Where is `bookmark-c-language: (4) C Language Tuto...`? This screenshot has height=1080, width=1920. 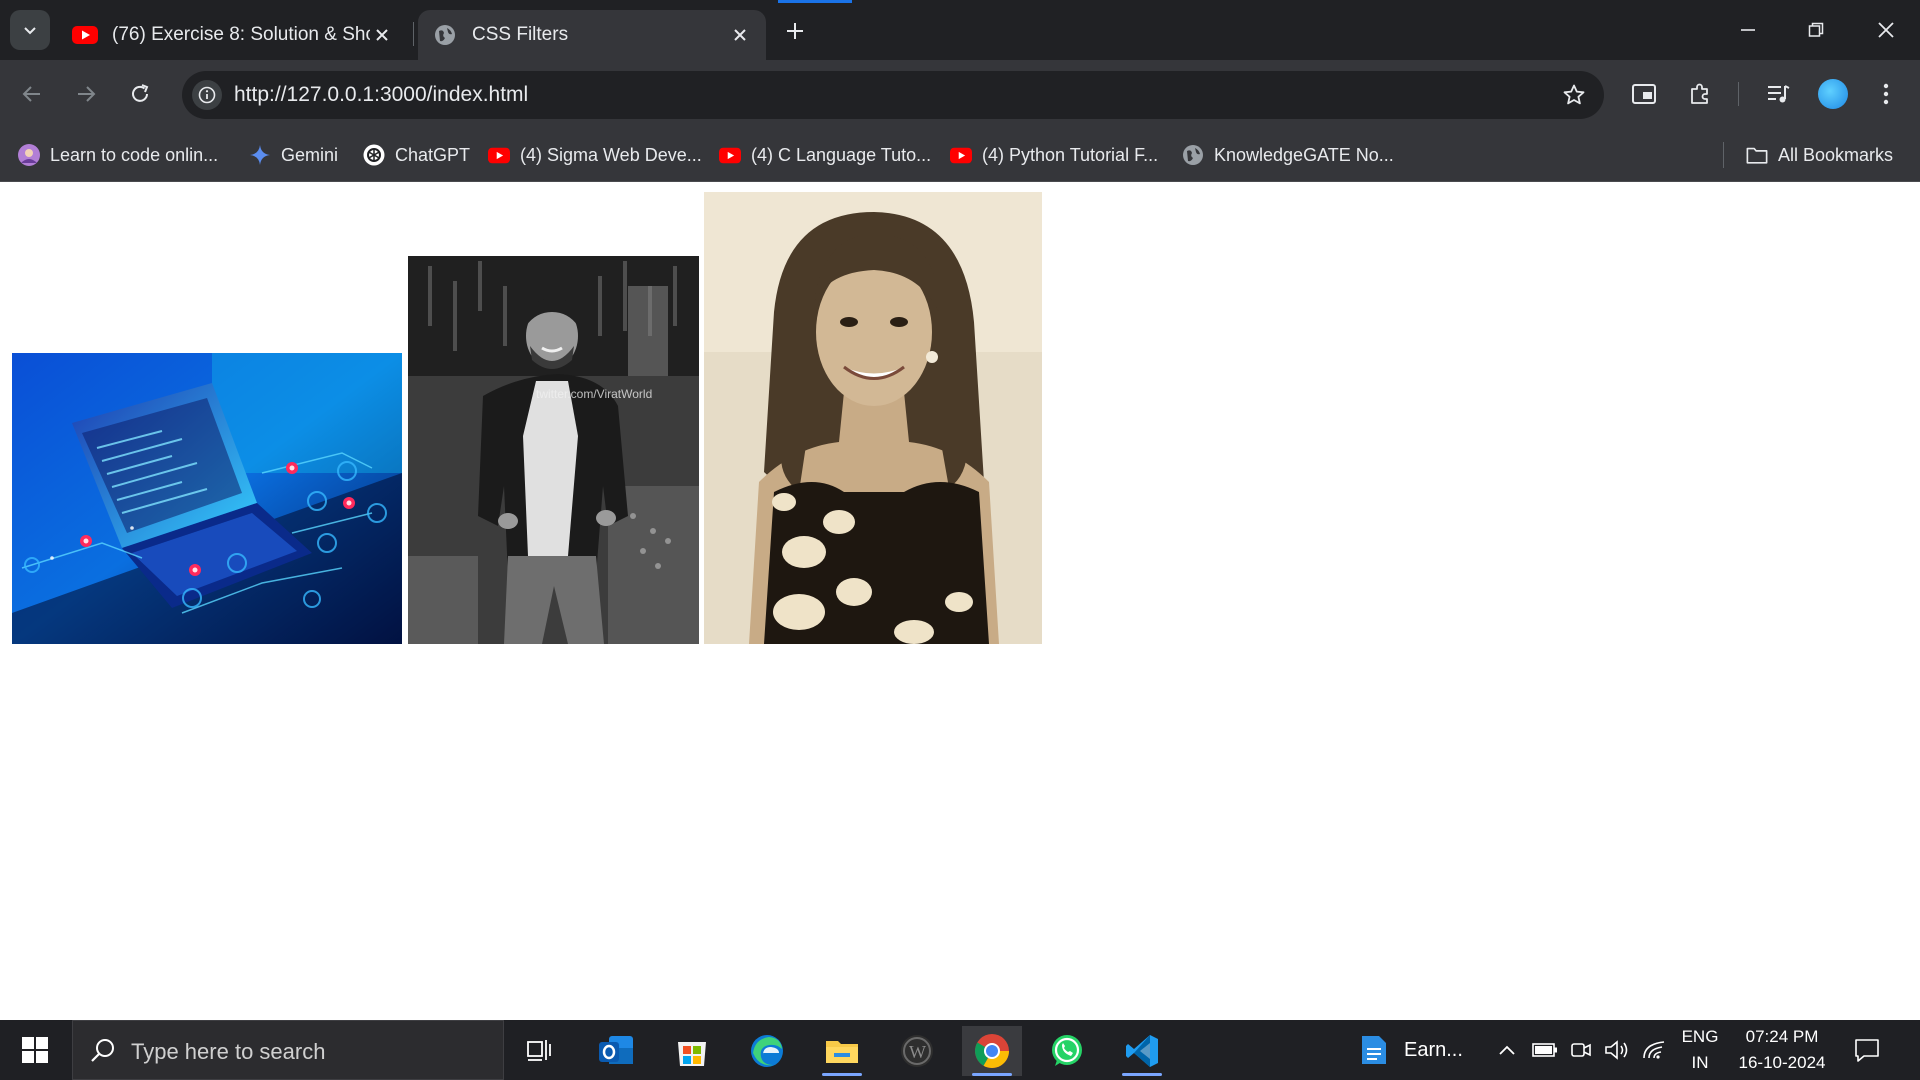
bookmark-c-language: (4) C Language Tuto... is located at coordinates (825, 155).